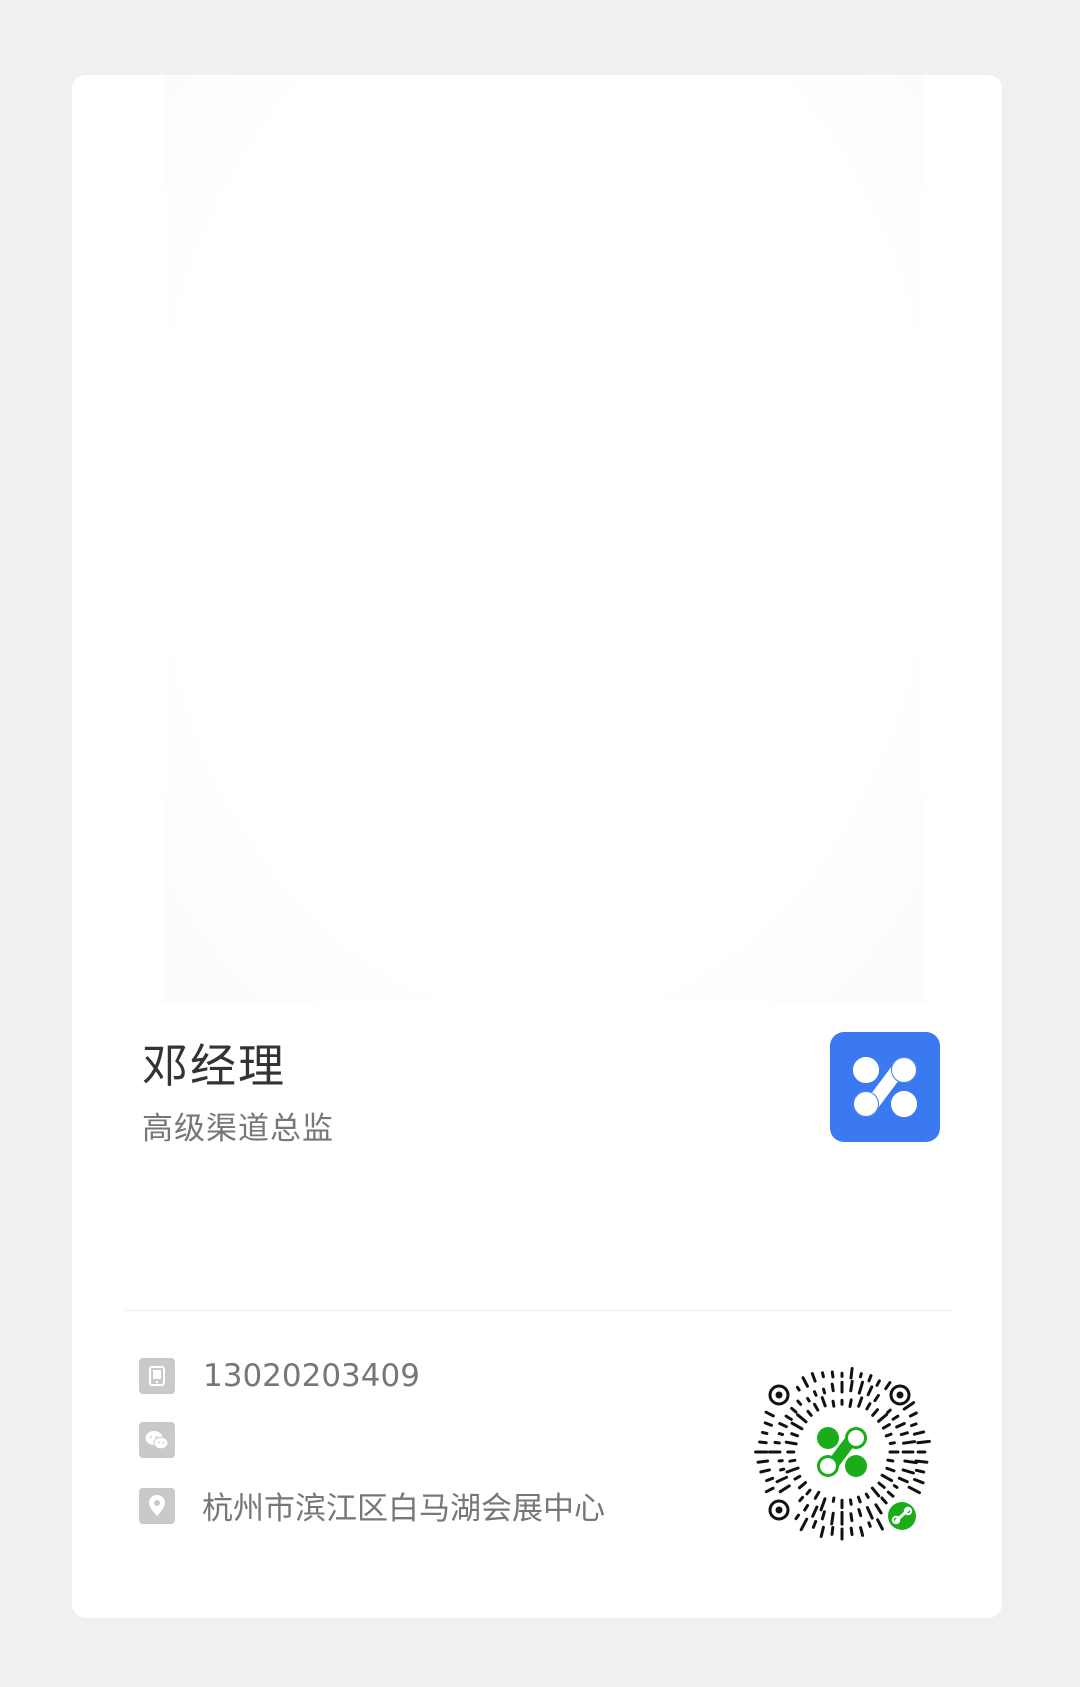  I want to click on phone-row: 13020203409, so click(279, 1376).